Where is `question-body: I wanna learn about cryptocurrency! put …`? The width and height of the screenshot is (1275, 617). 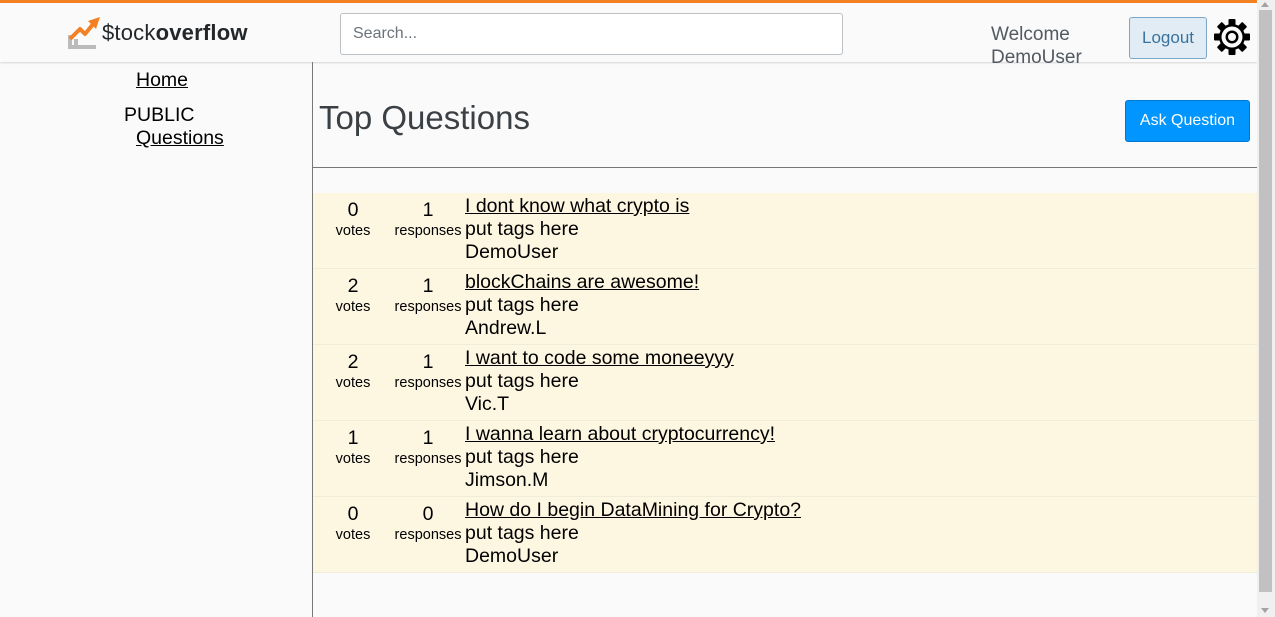
question-body: I wanna learn about cryptocurrency! put … is located at coordinates (620, 457).